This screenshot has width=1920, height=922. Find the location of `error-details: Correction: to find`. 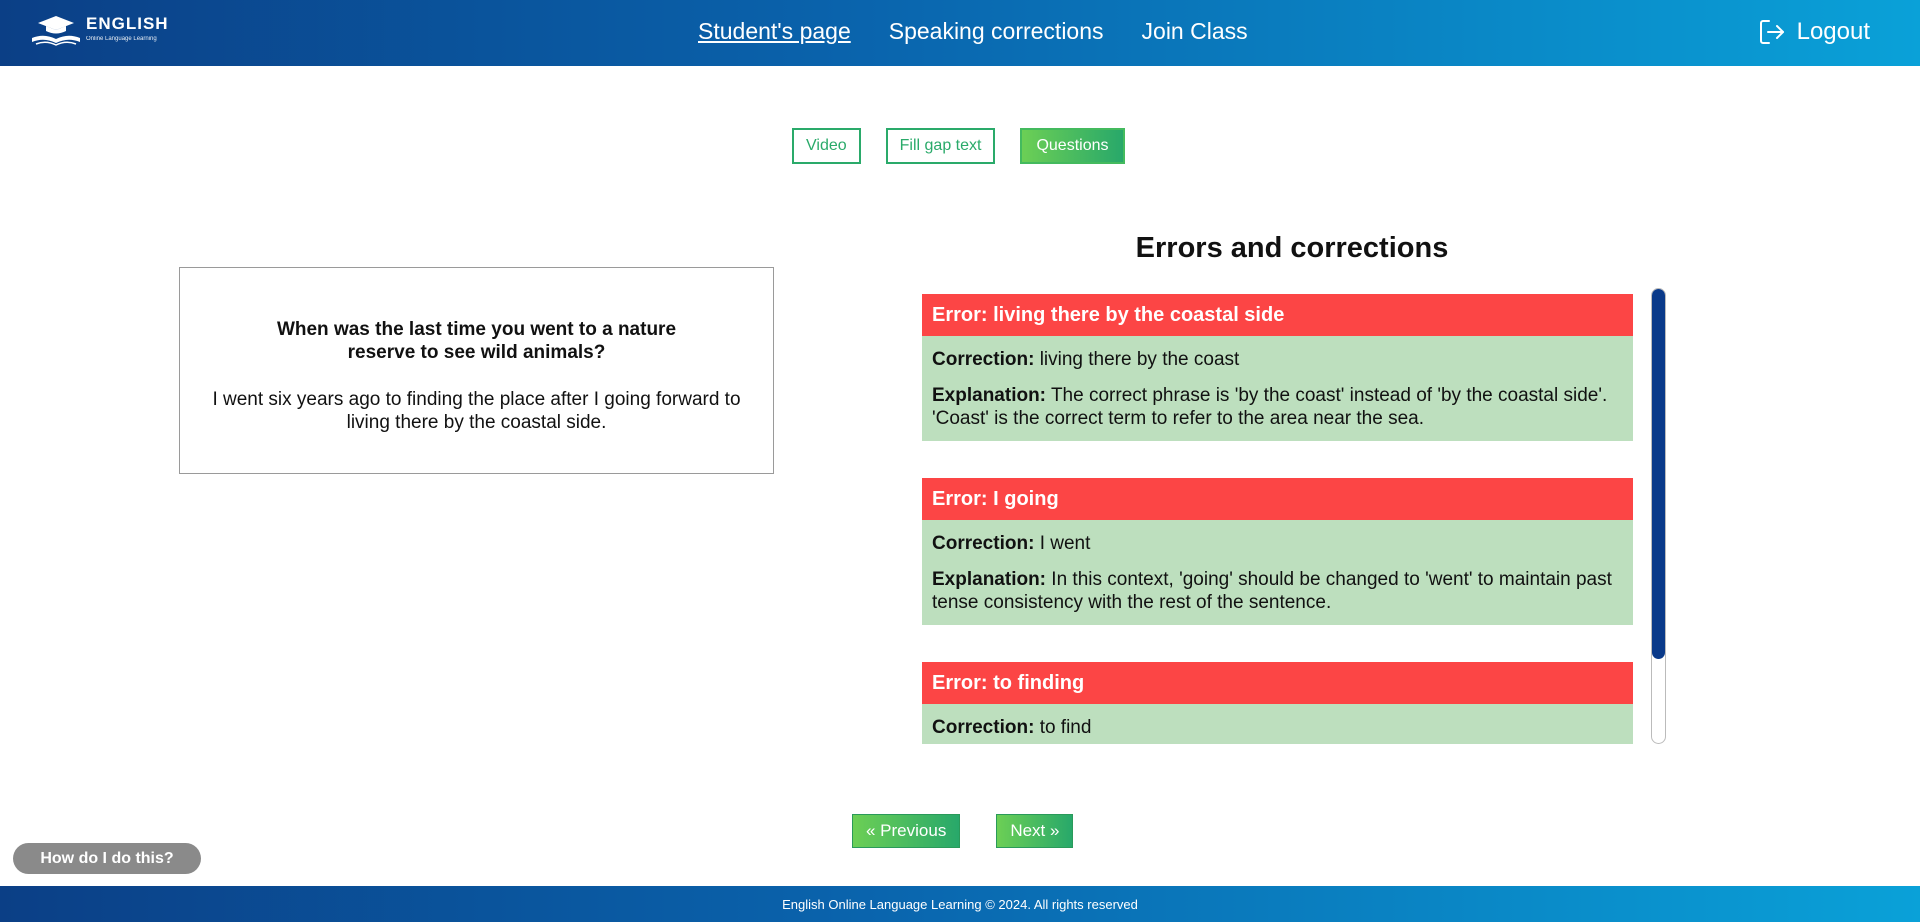

error-details: Correction: to find is located at coordinates (1277, 724).